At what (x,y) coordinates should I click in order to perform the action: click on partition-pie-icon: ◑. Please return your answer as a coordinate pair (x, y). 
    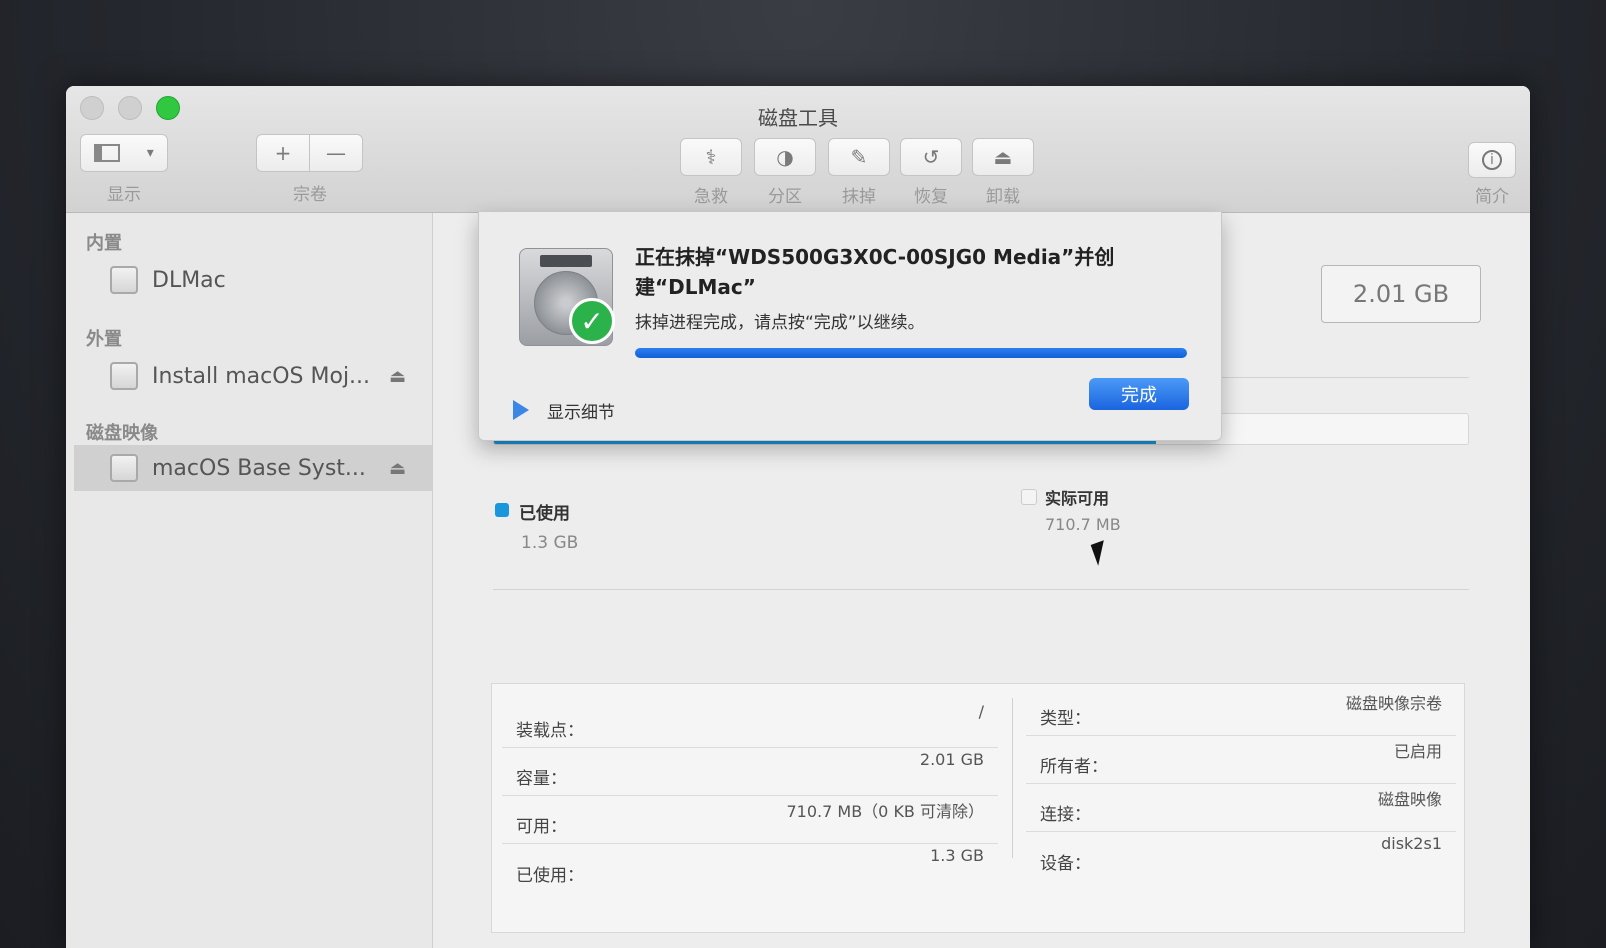
    Looking at the image, I should click on (785, 157).